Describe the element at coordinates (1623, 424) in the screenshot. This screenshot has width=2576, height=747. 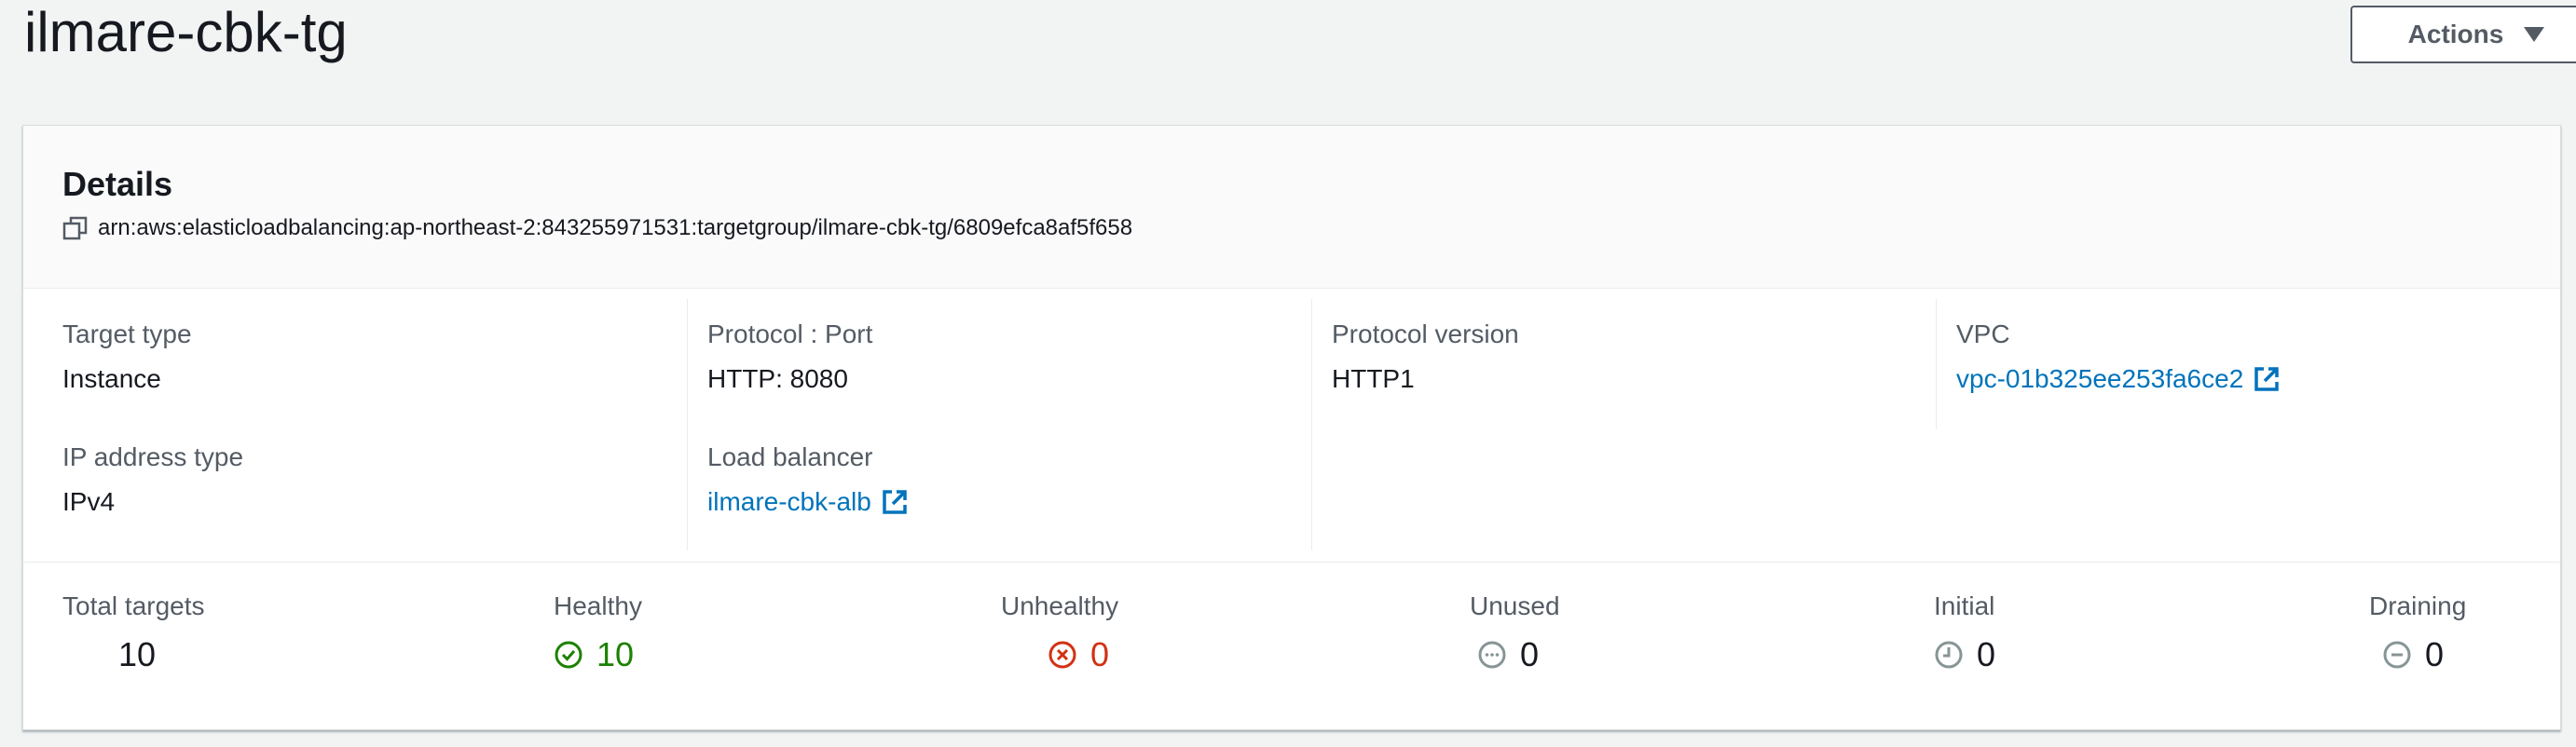
I see `details-column-3: Protocol version HTTP1` at that location.